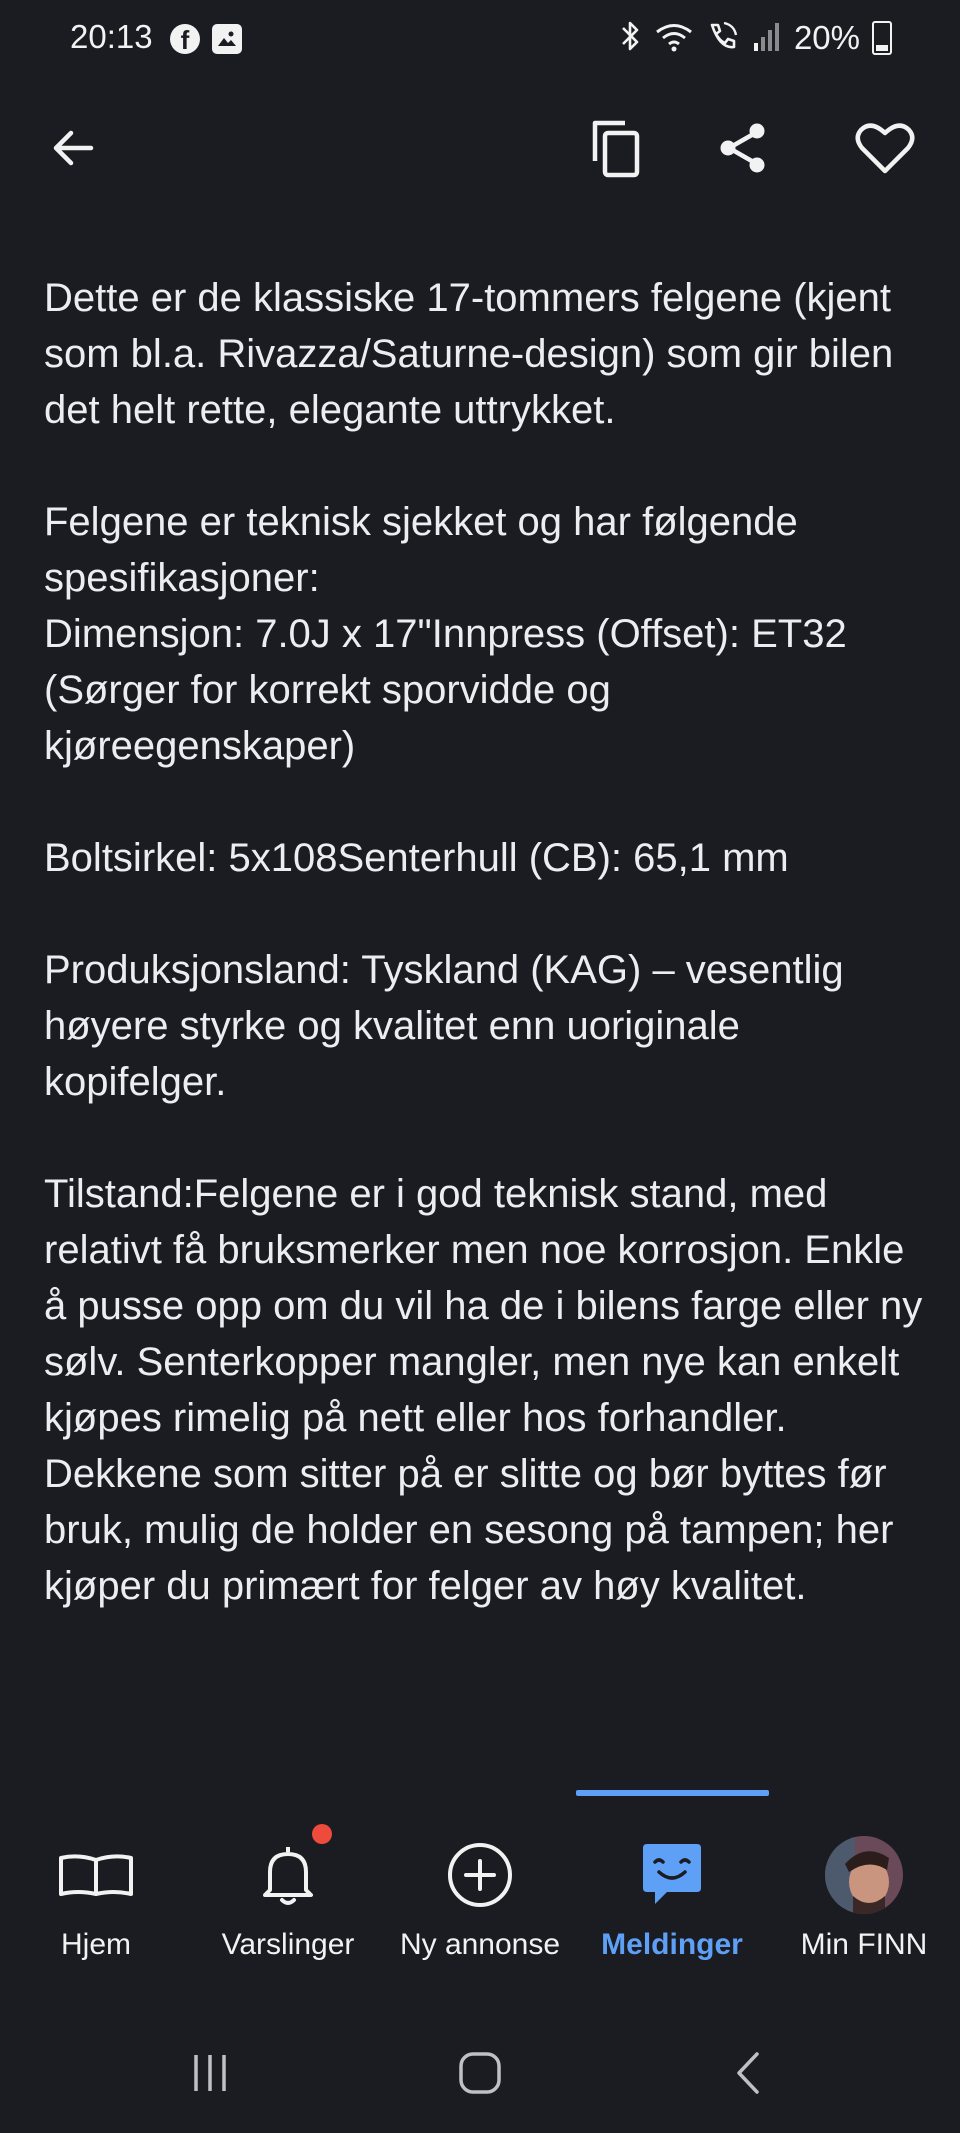 The image size is (960, 2133). What do you see at coordinates (95, 1944) in the screenshot?
I see `nav-label-hjem: Hjem` at bounding box center [95, 1944].